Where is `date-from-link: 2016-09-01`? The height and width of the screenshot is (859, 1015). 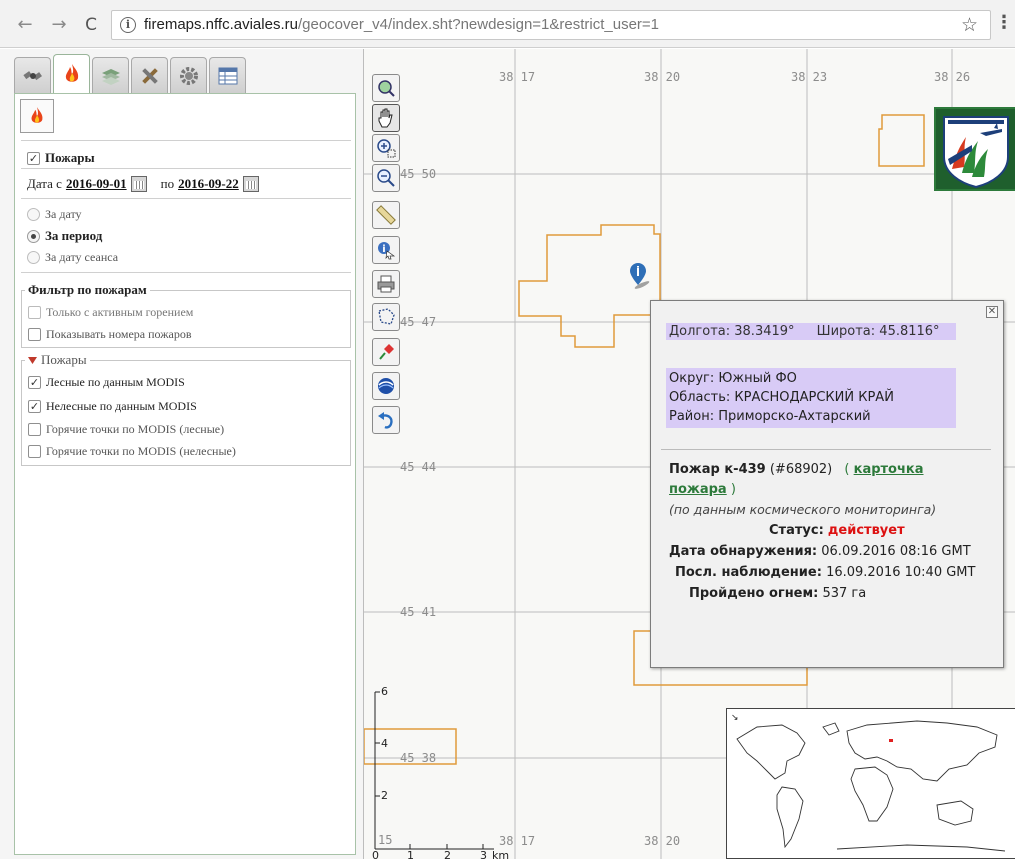
date-from-link: 2016-09-01 is located at coordinates (96, 184).